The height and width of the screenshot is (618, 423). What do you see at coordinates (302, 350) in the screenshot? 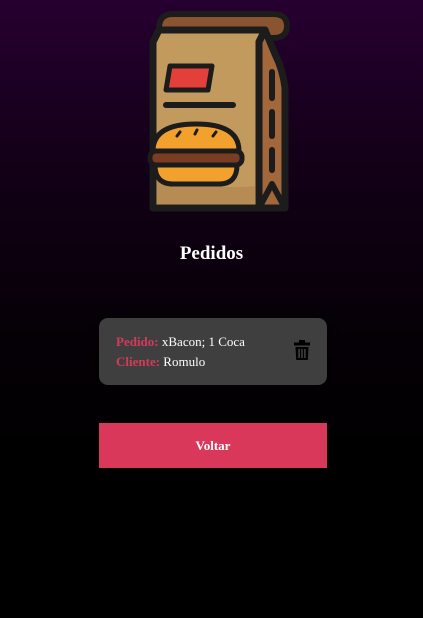
I see `trash-icon` at bounding box center [302, 350].